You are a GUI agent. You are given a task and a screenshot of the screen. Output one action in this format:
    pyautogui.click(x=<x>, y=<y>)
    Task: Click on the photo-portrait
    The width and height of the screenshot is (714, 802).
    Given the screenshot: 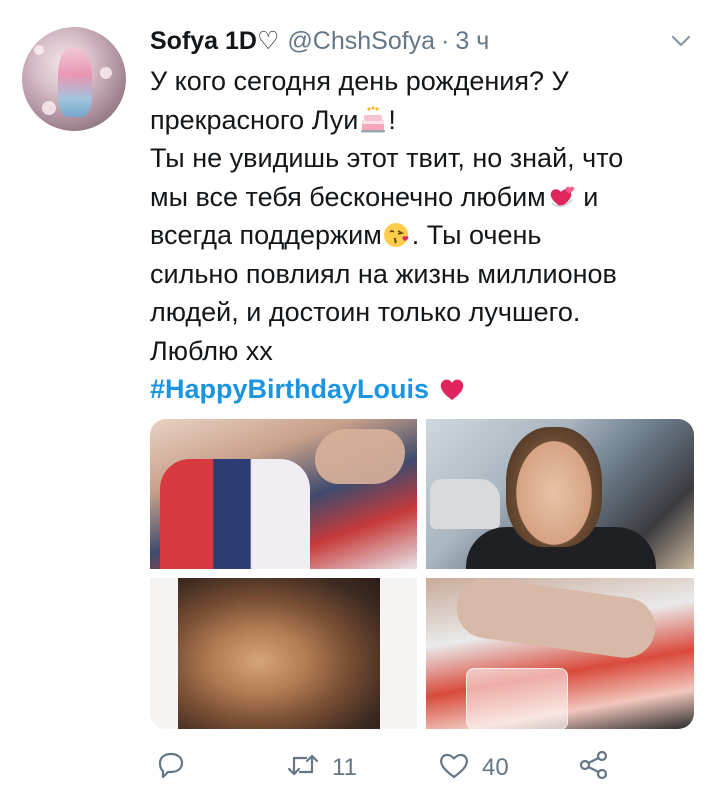 What is the action you would take?
    pyautogui.click(x=283, y=653)
    